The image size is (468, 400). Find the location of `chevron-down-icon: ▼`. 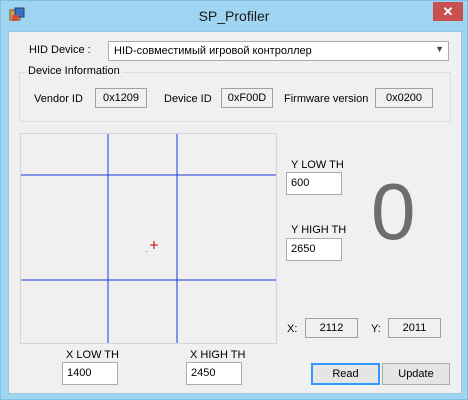

chevron-down-icon: ▼ is located at coordinates (439, 49).